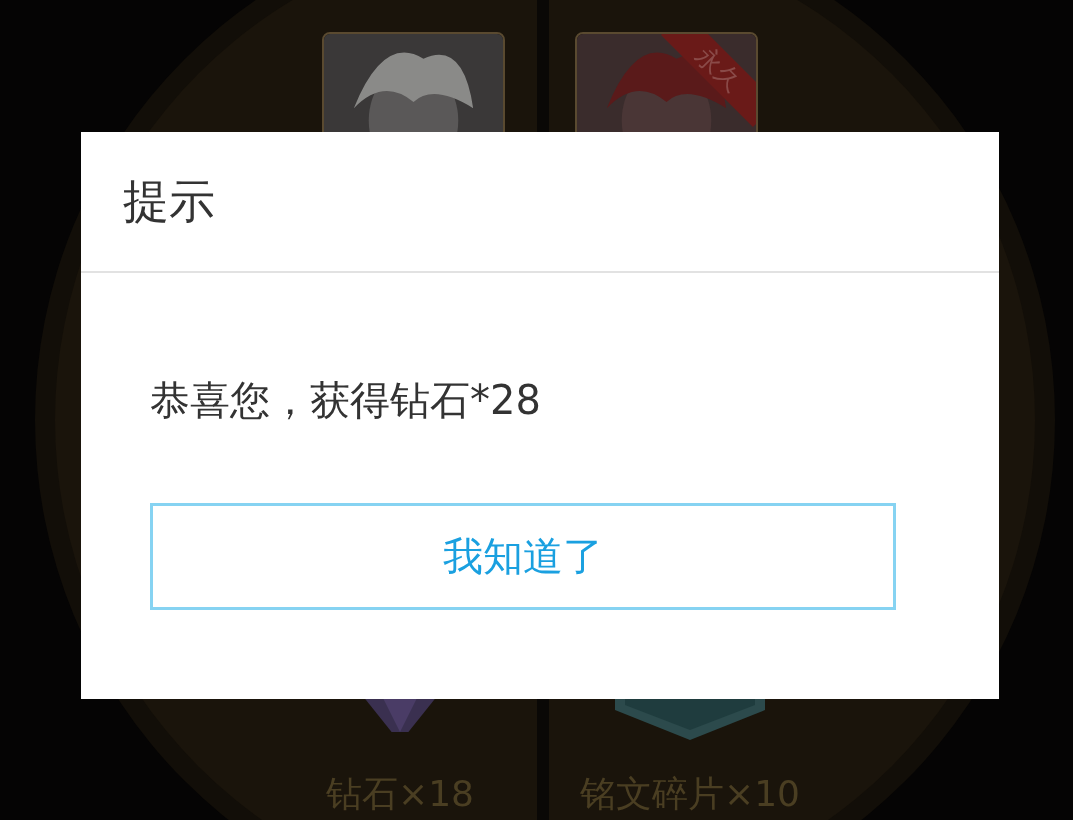 The image size is (1073, 820). Describe the element at coordinates (169, 201) in the screenshot. I see `dialog-title: 提示` at that location.